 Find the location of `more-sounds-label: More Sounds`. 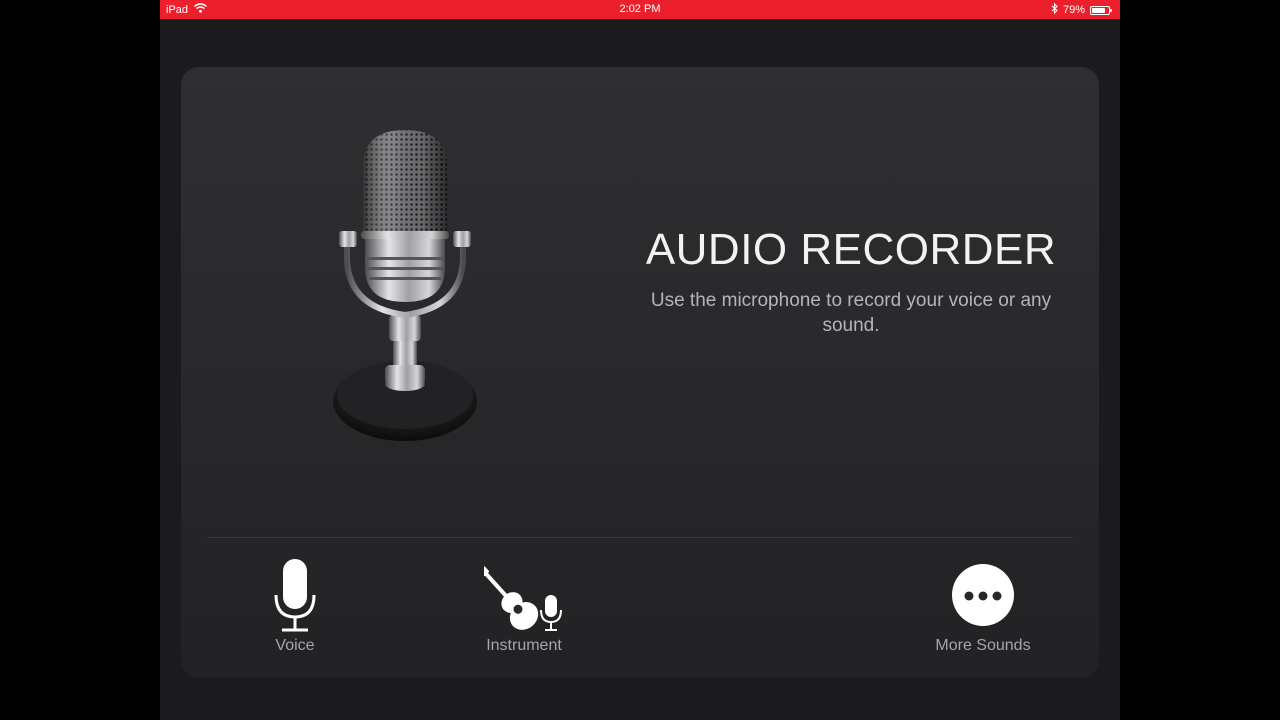

more-sounds-label: More Sounds is located at coordinates (983, 645).